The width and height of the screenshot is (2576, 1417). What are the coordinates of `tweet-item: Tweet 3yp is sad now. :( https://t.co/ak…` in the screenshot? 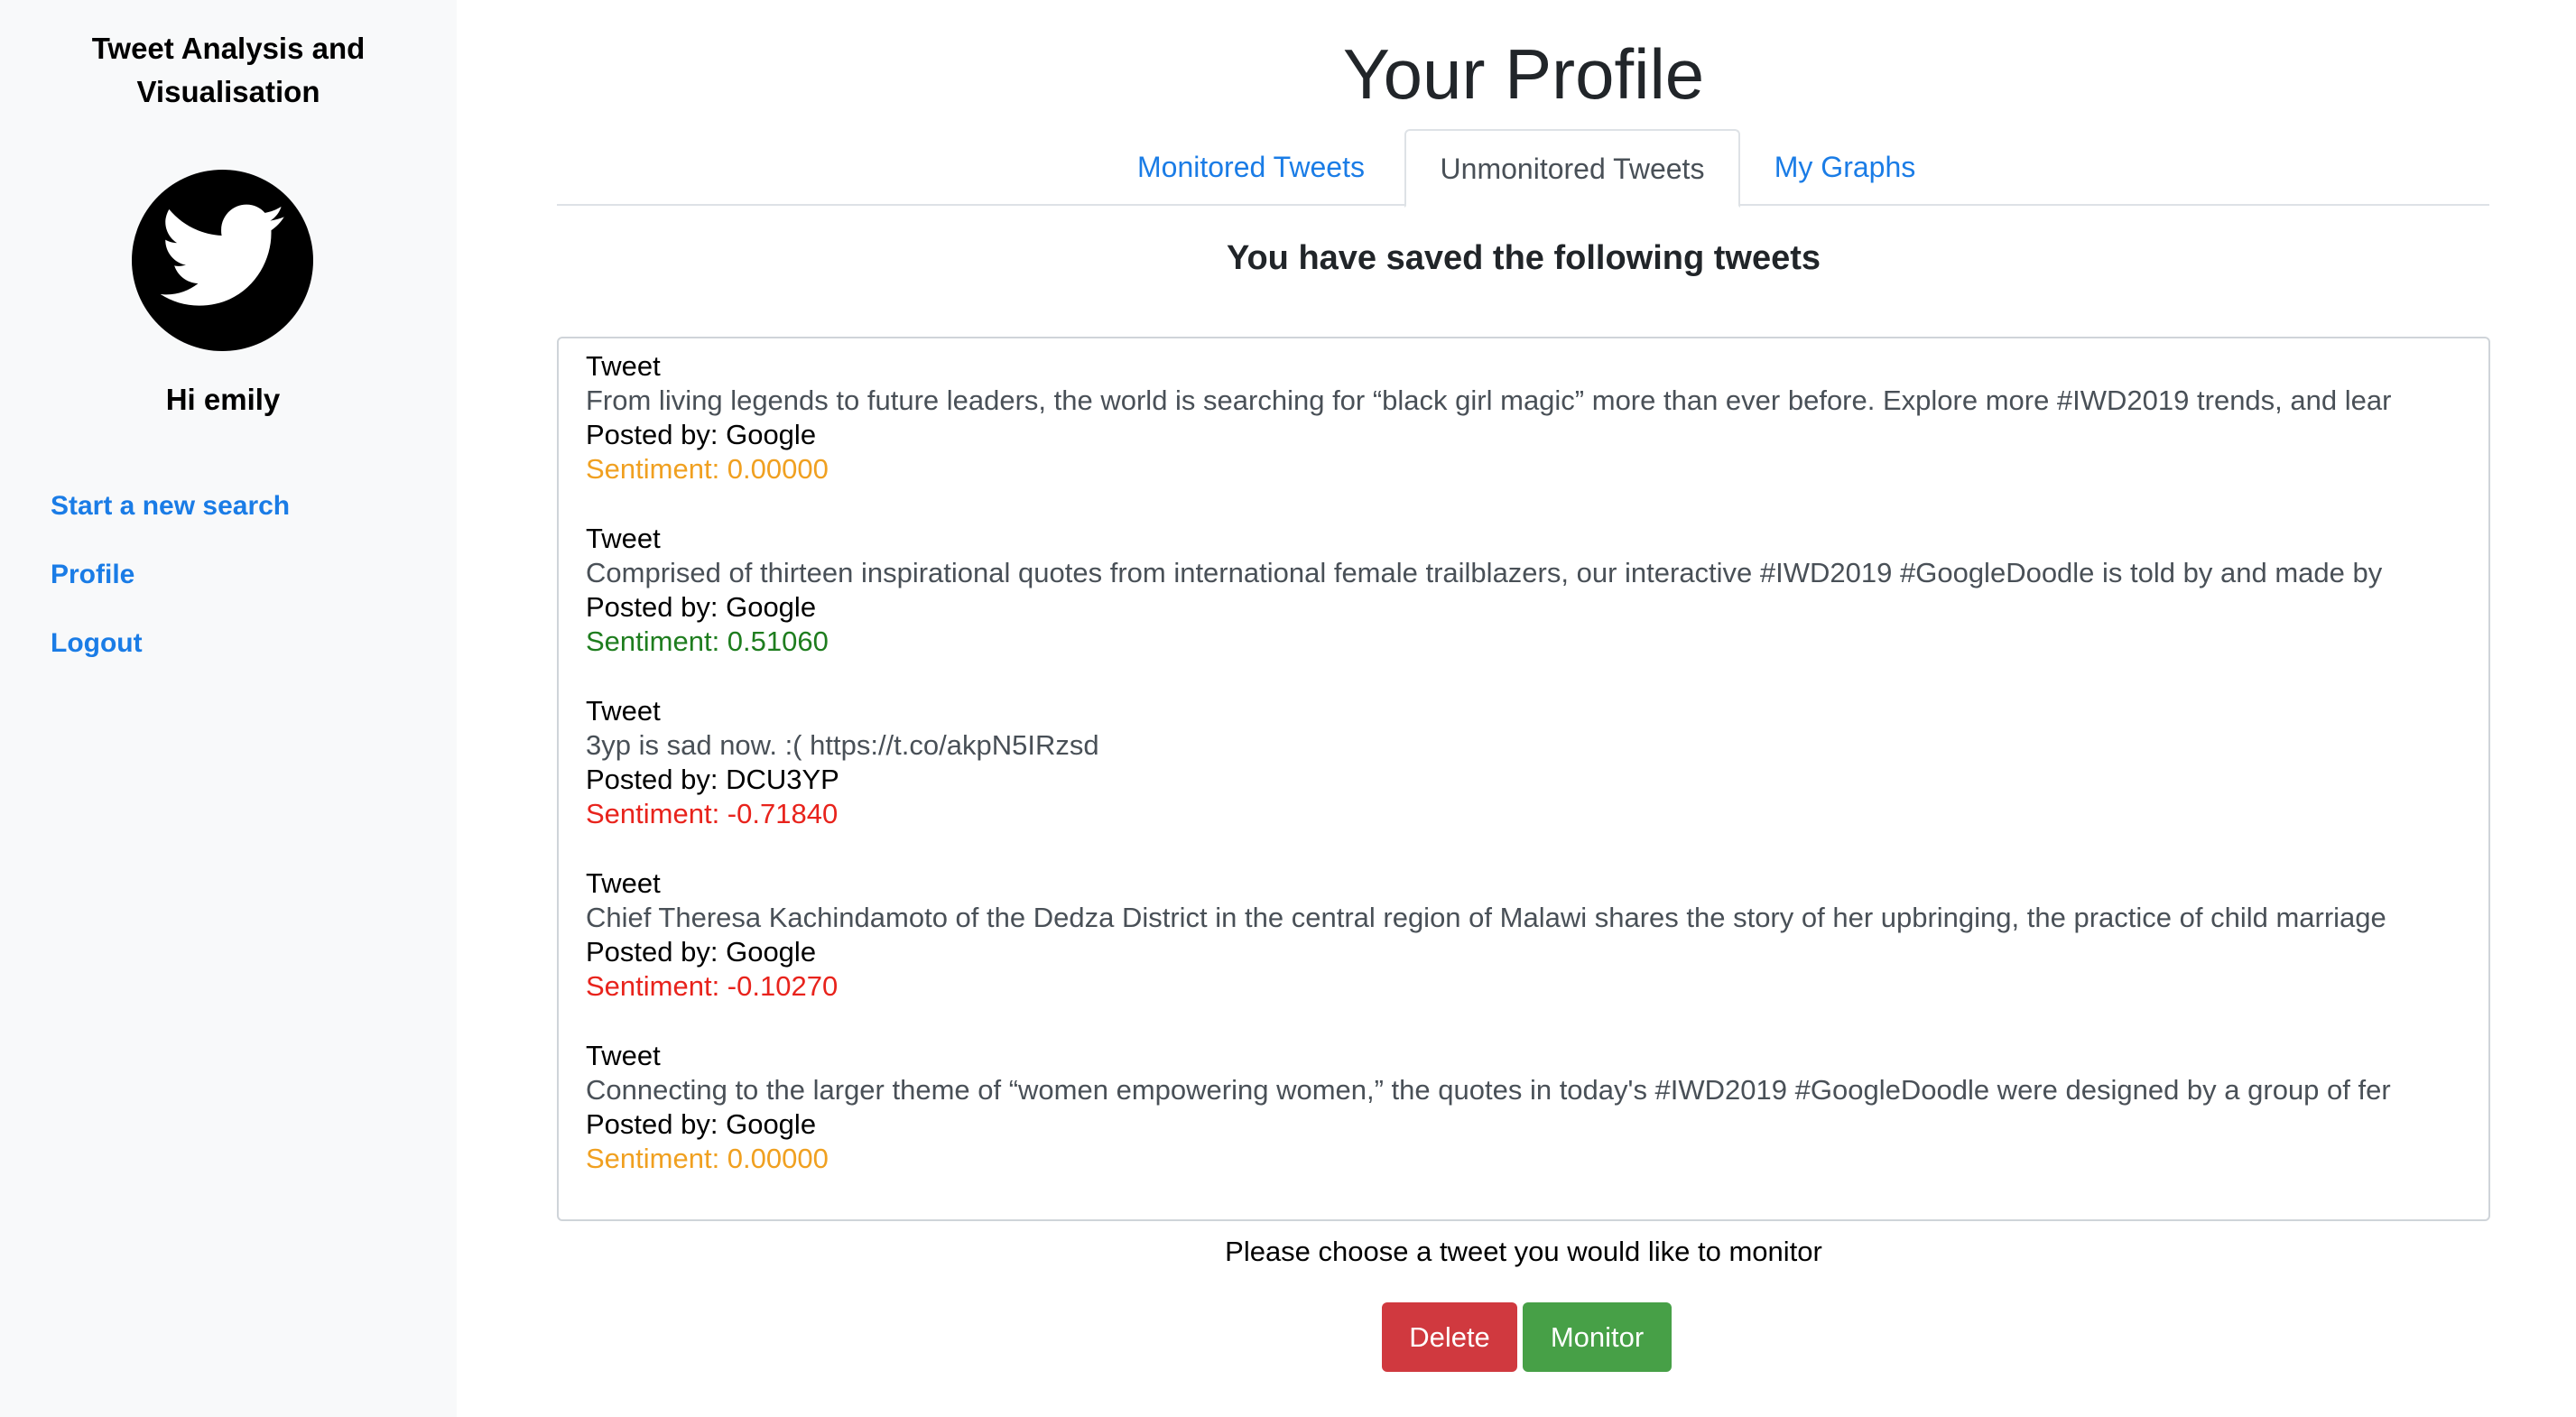 It's located at (1537, 762).